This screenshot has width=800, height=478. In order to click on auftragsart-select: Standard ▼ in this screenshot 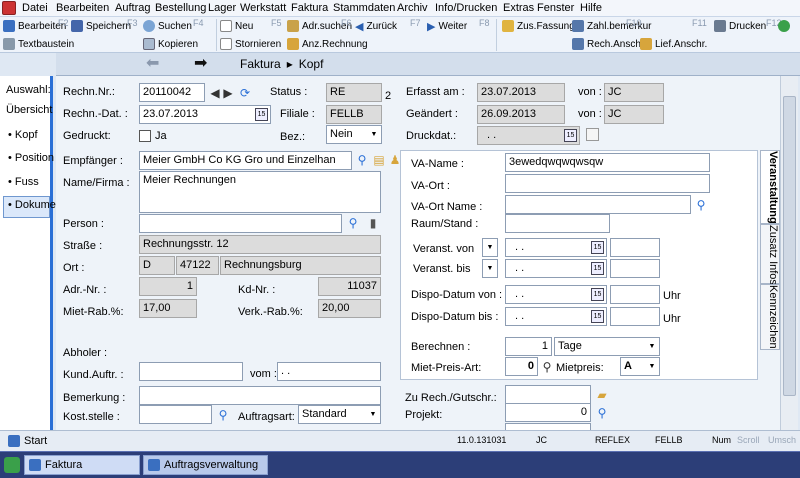, I will do `click(339, 414)`.